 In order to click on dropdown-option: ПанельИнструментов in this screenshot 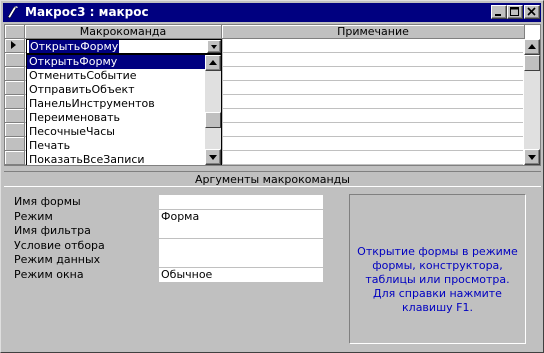, I will do `click(116, 104)`.